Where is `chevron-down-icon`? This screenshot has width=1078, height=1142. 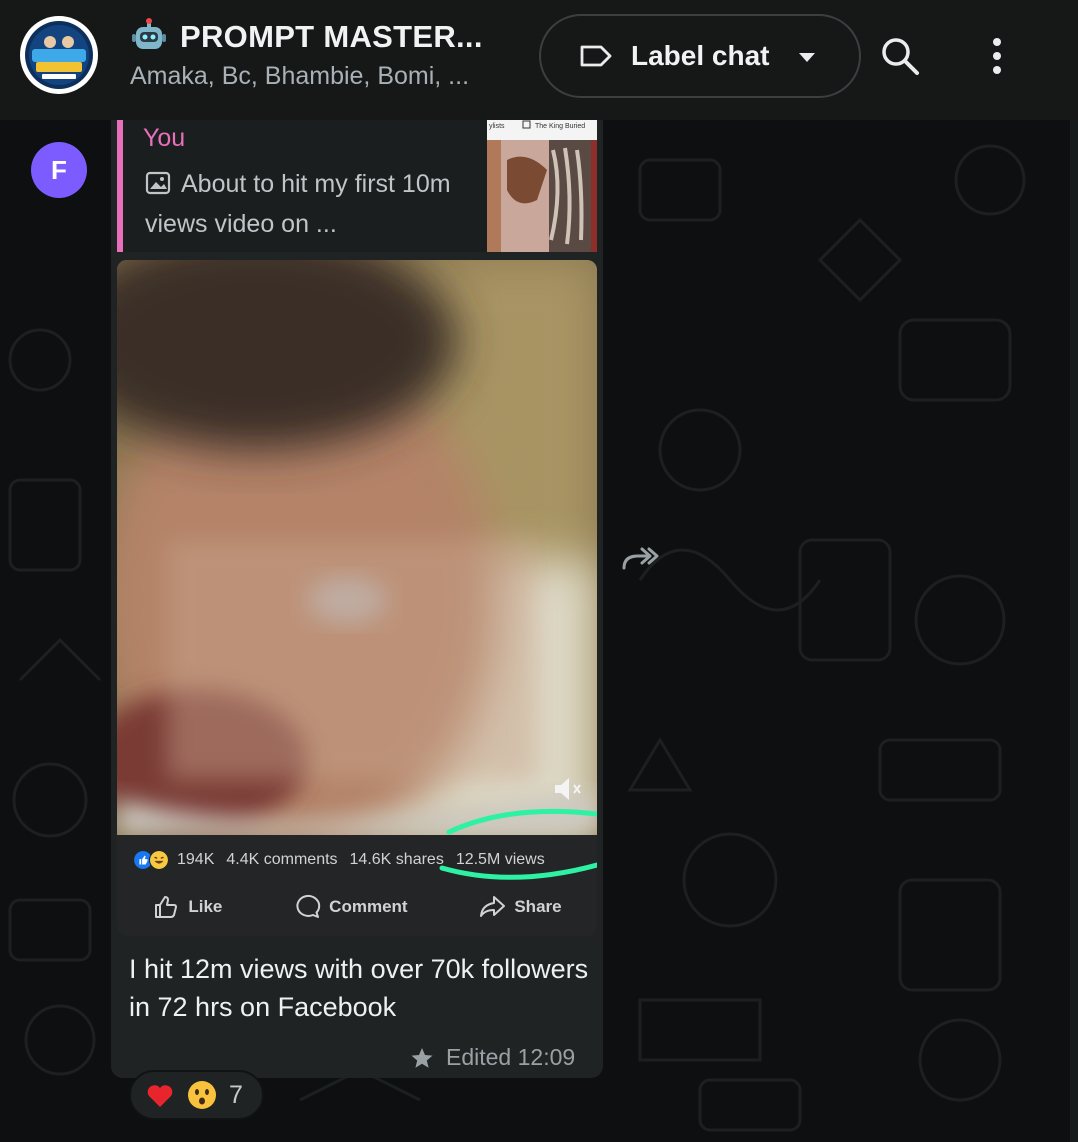 chevron-down-icon is located at coordinates (807, 57).